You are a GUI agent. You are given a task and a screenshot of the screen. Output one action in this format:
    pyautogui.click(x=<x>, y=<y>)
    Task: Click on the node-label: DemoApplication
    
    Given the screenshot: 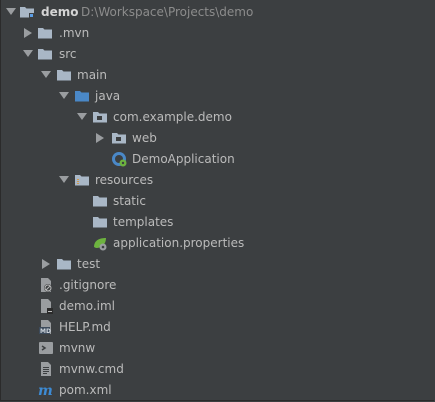 What is the action you would take?
    pyautogui.click(x=183, y=159)
    